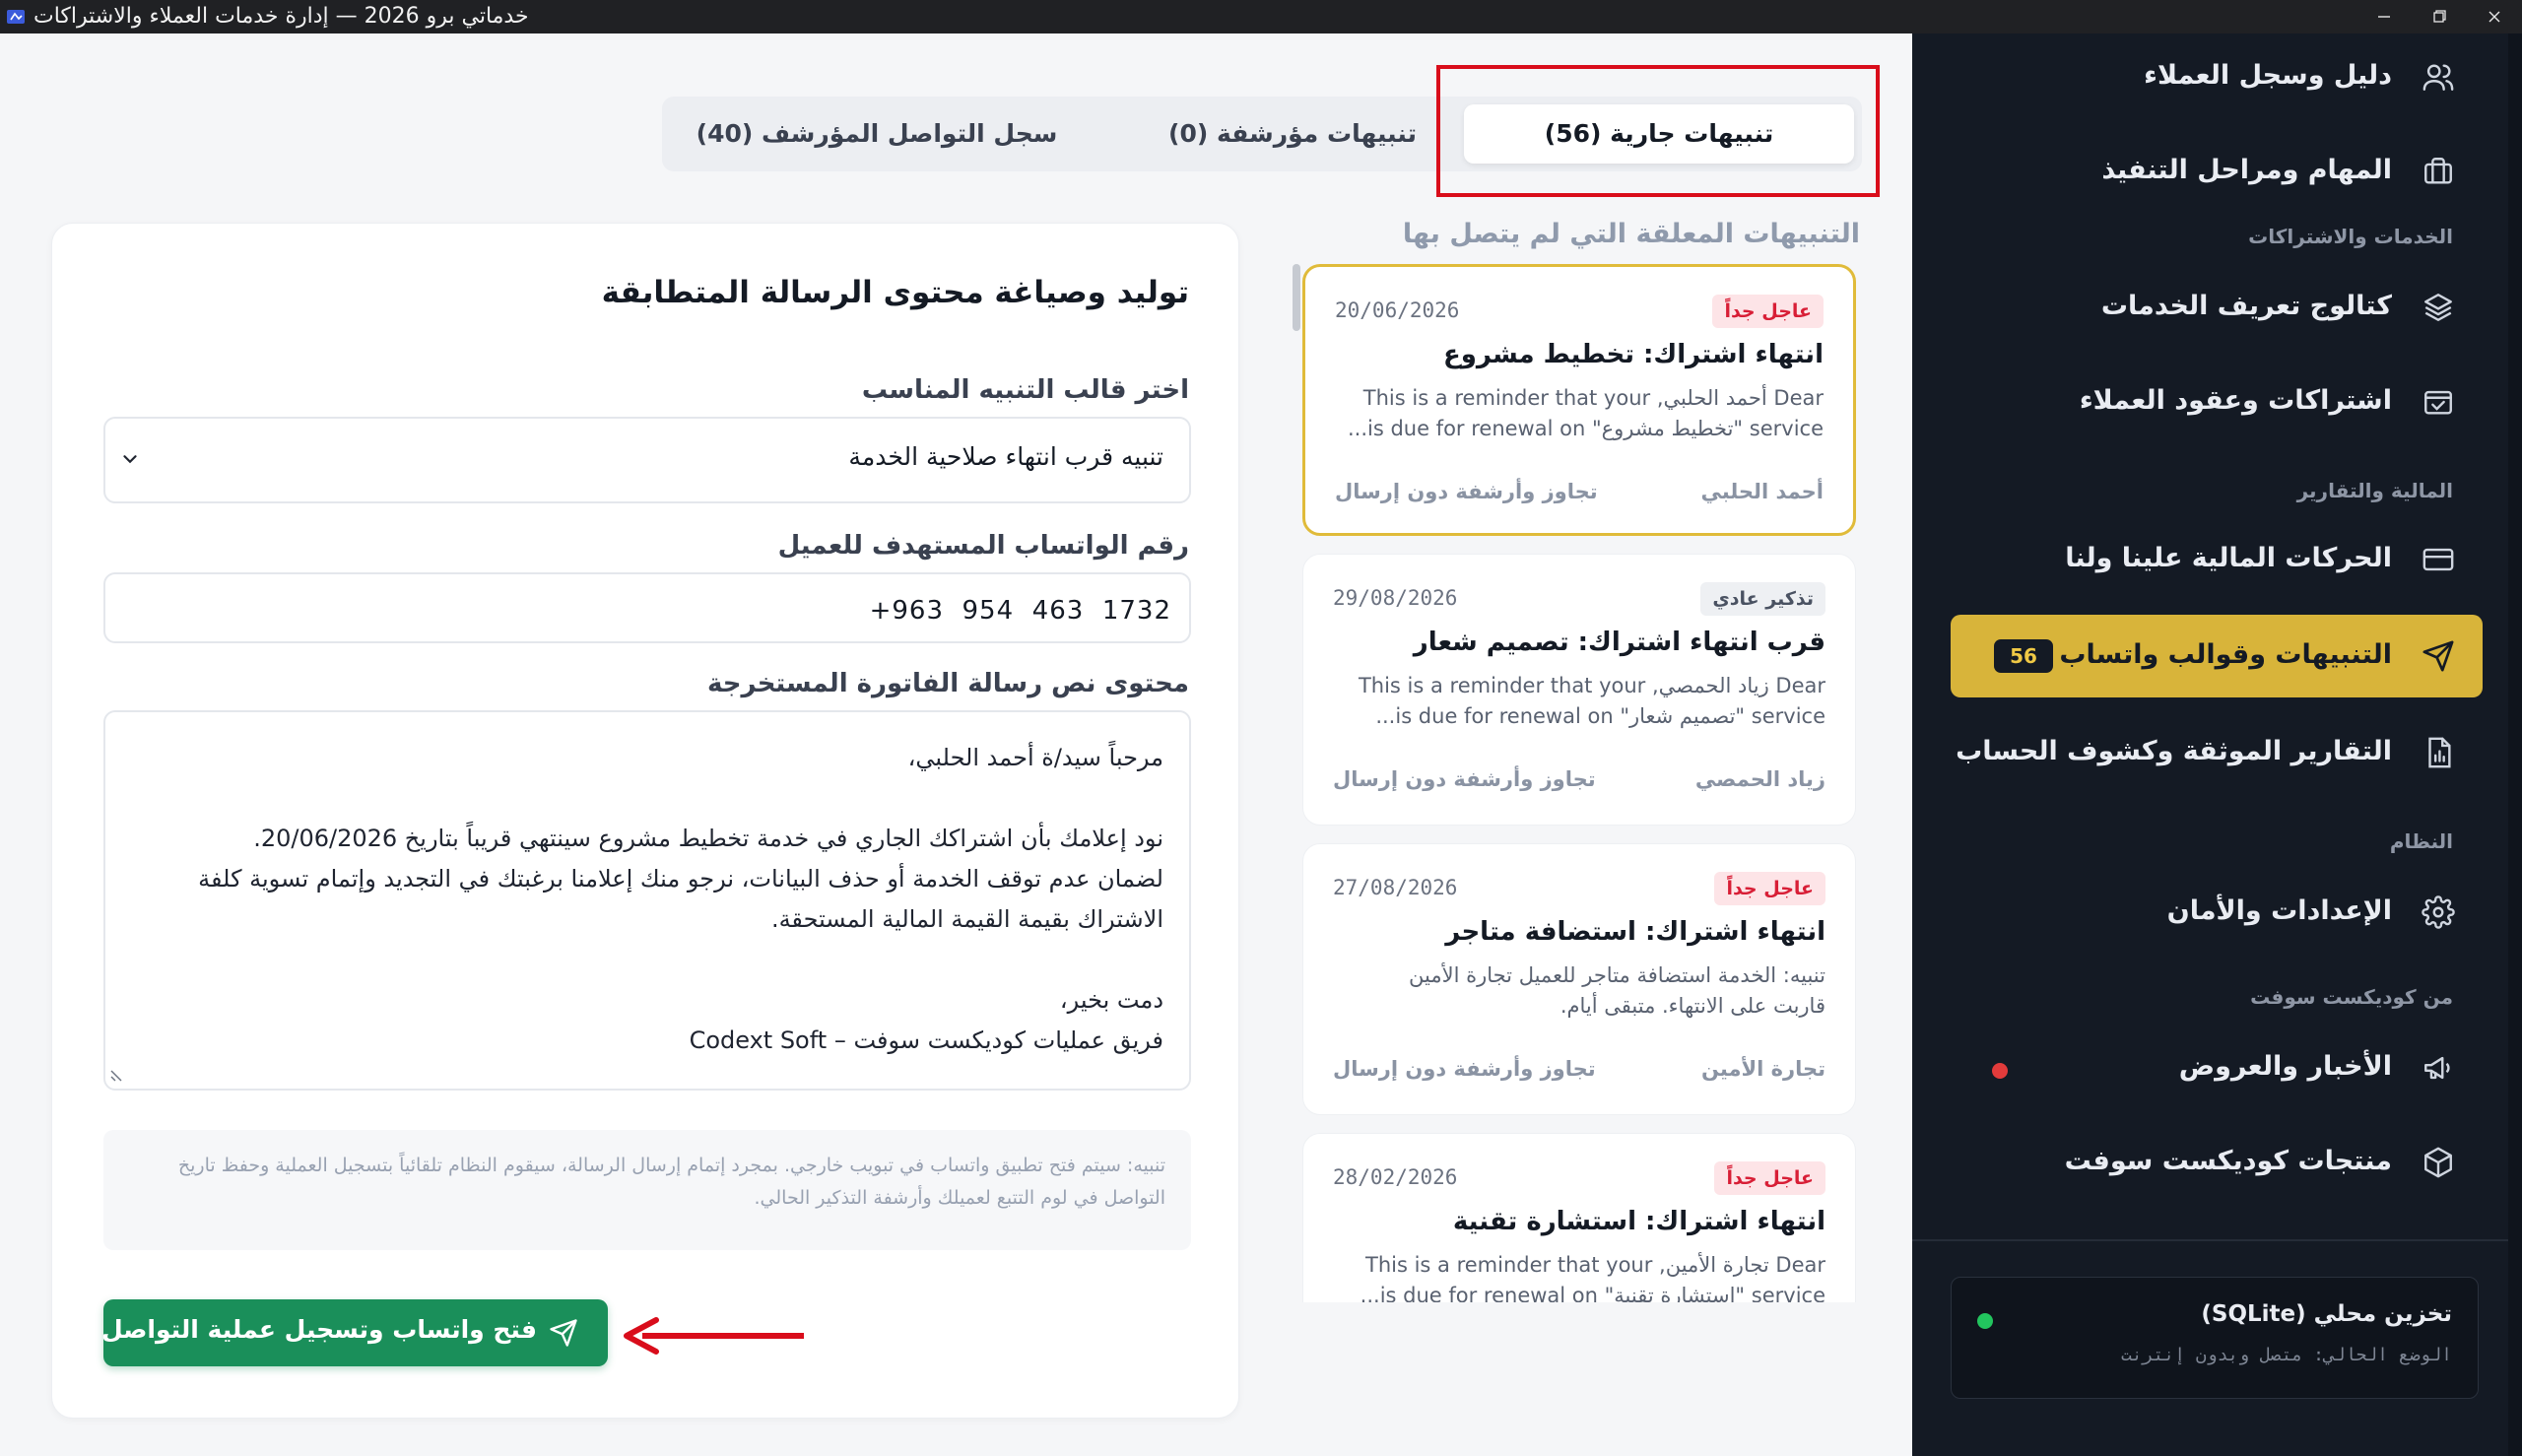 This screenshot has width=2522, height=1456. What do you see at coordinates (1397, 310) in the screenshot?
I see `alert-date: 20/06/2026` at bounding box center [1397, 310].